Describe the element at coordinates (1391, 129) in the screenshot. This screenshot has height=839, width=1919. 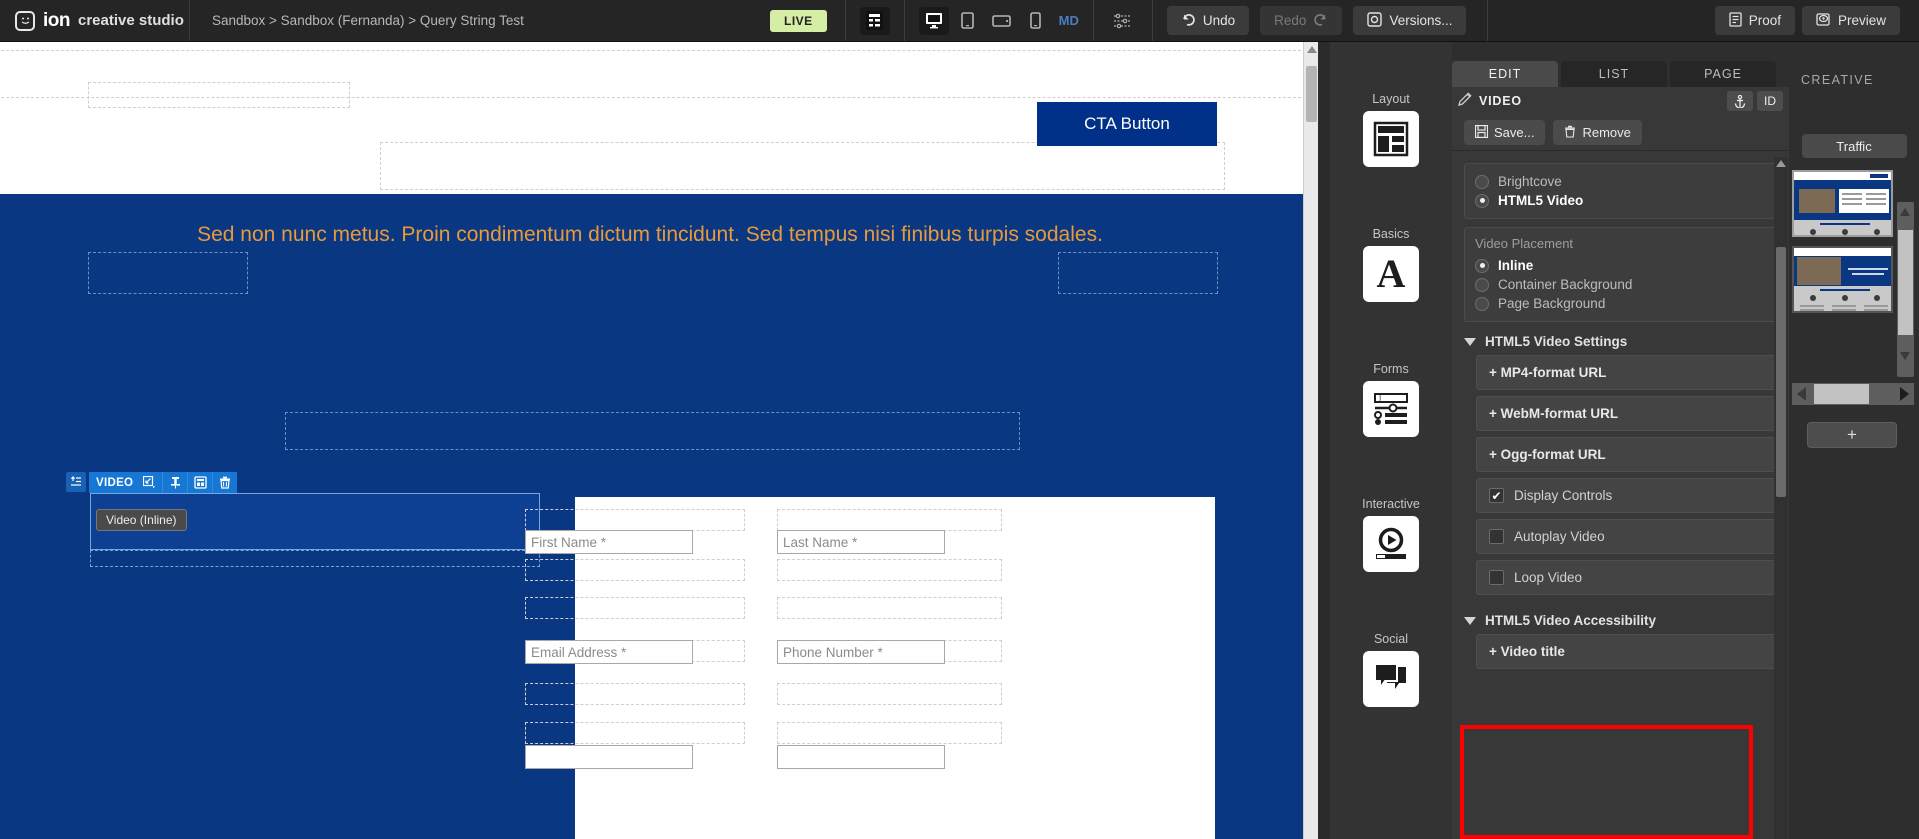
I see `tool-layout: Layout` at that location.